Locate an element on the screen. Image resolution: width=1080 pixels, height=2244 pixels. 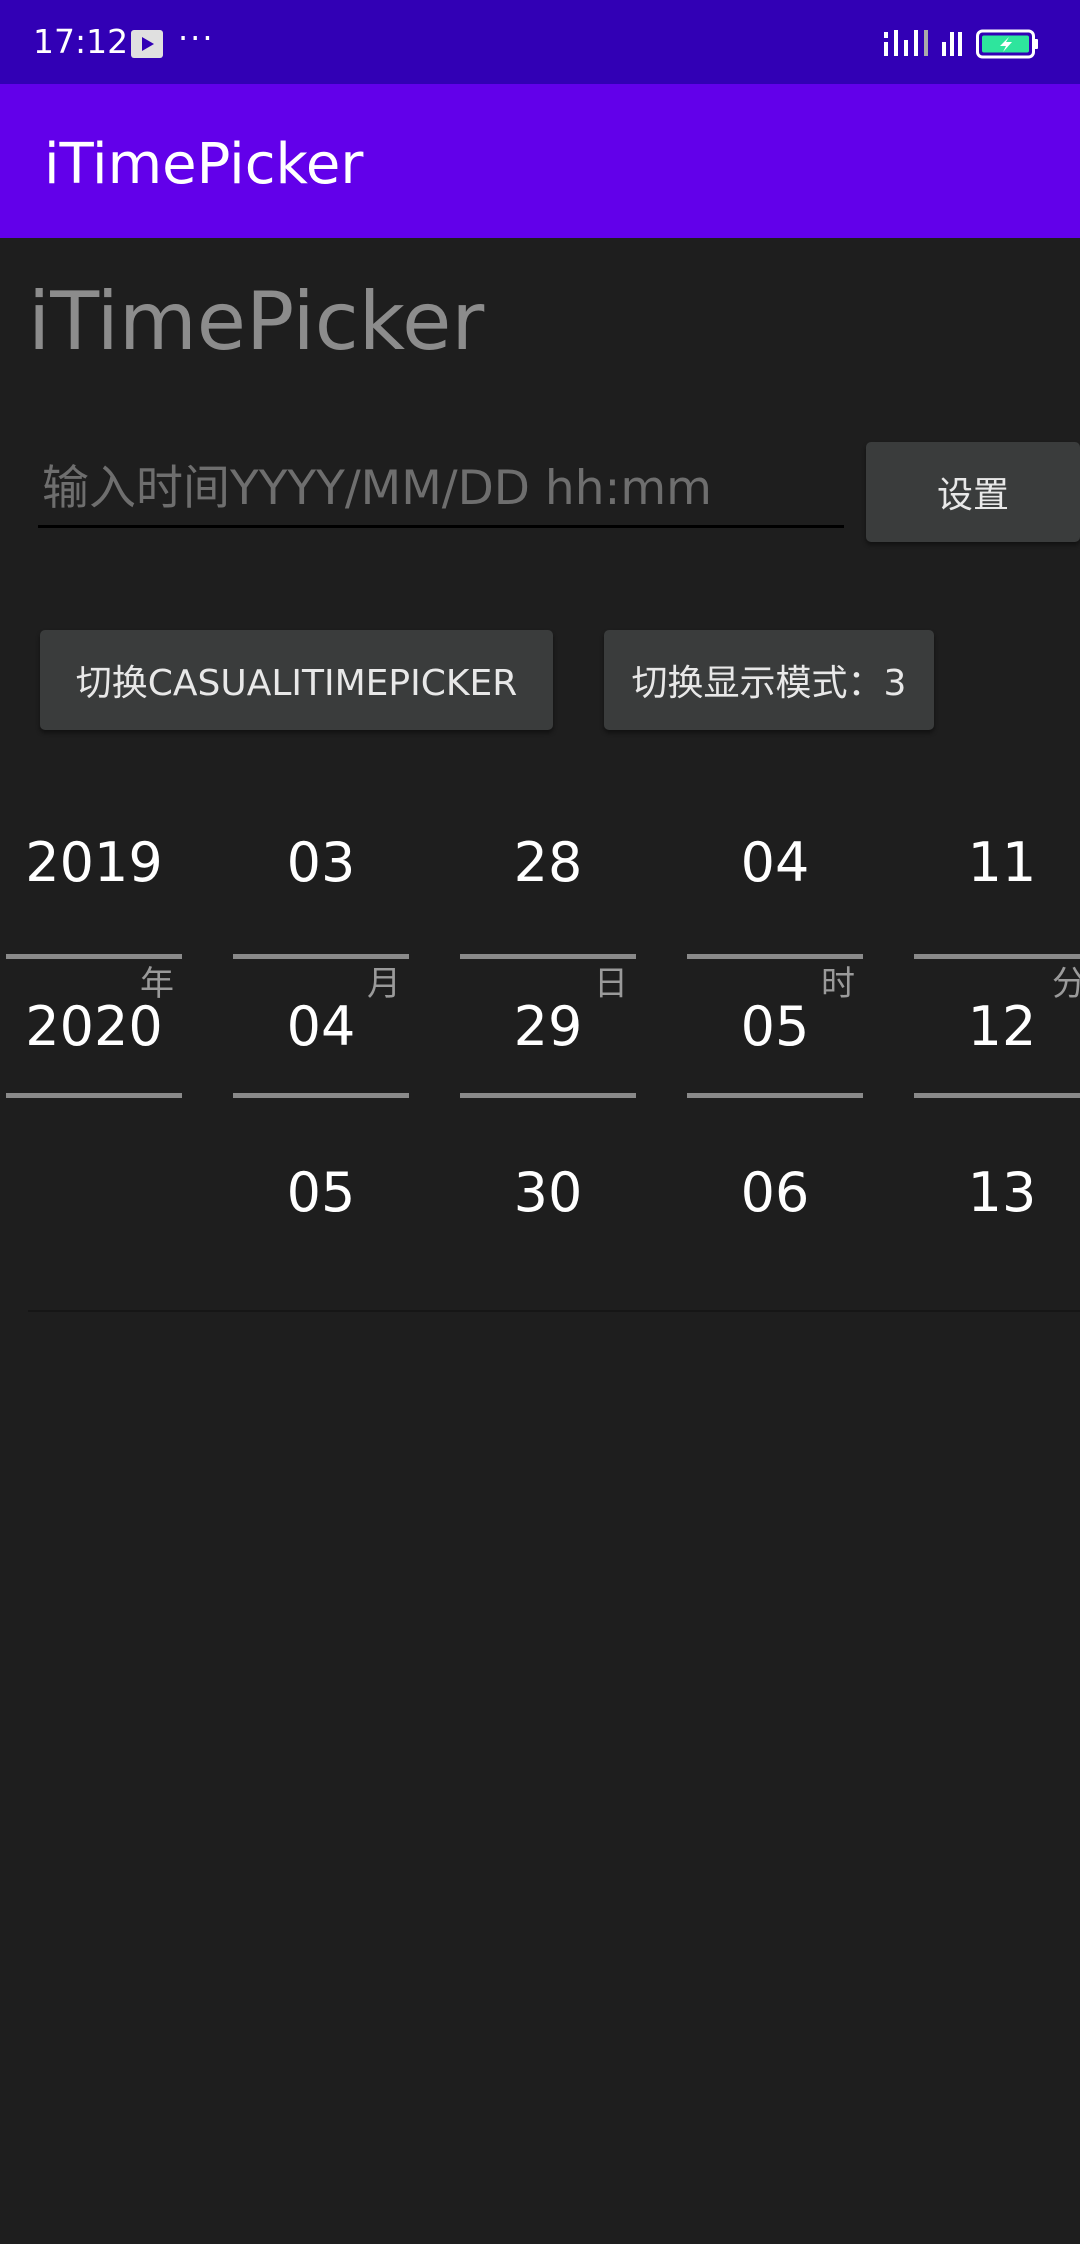
picker-selected-item: 29 is located at coordinates (548, 1026).